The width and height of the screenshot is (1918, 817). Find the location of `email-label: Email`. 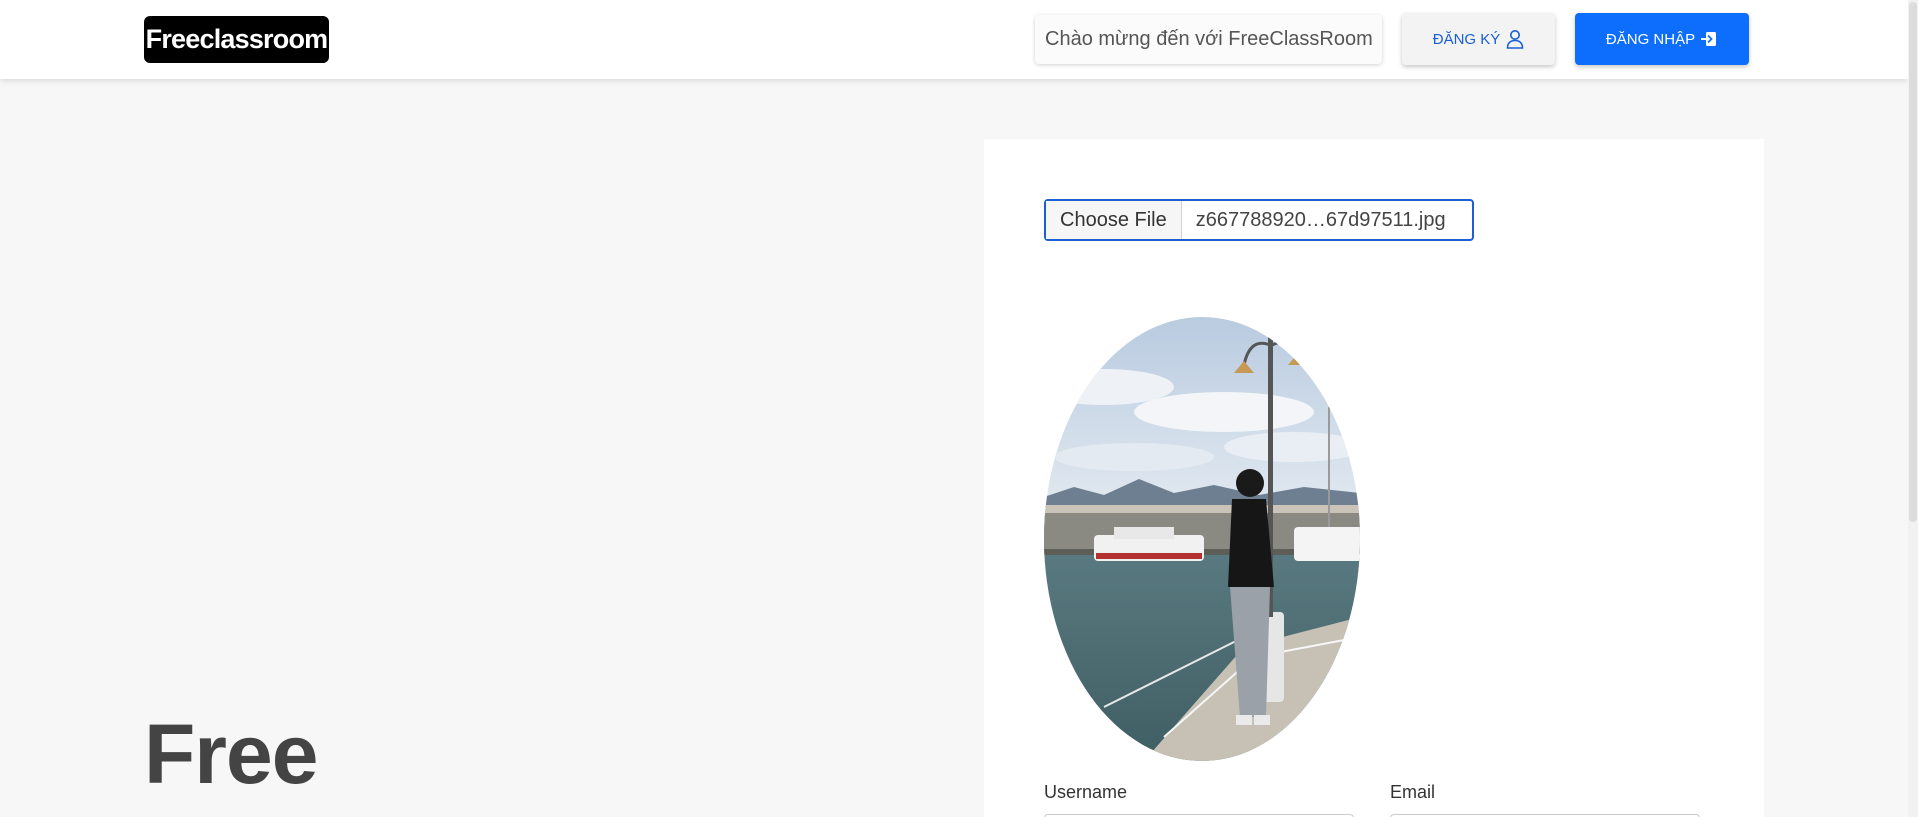

email-label: Email is located at coordinates (1413, 792).